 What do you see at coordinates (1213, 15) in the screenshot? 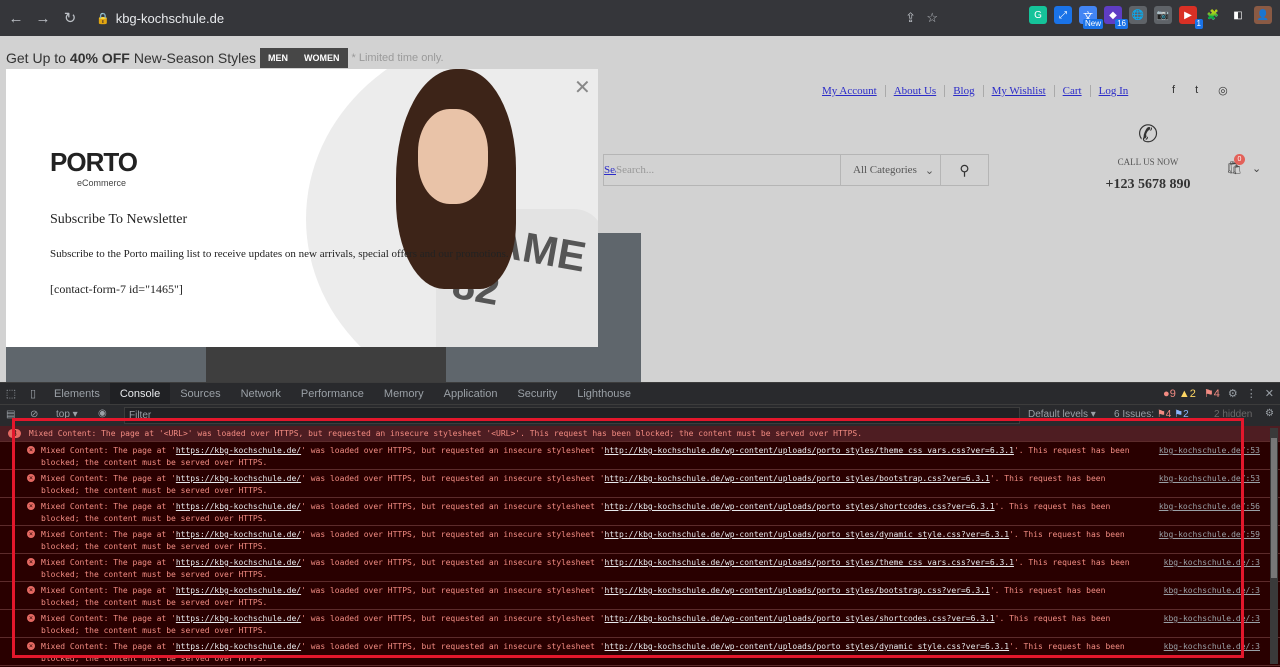
I see `puzzle-icon: 🧩` at bounding box center [1213, 15].